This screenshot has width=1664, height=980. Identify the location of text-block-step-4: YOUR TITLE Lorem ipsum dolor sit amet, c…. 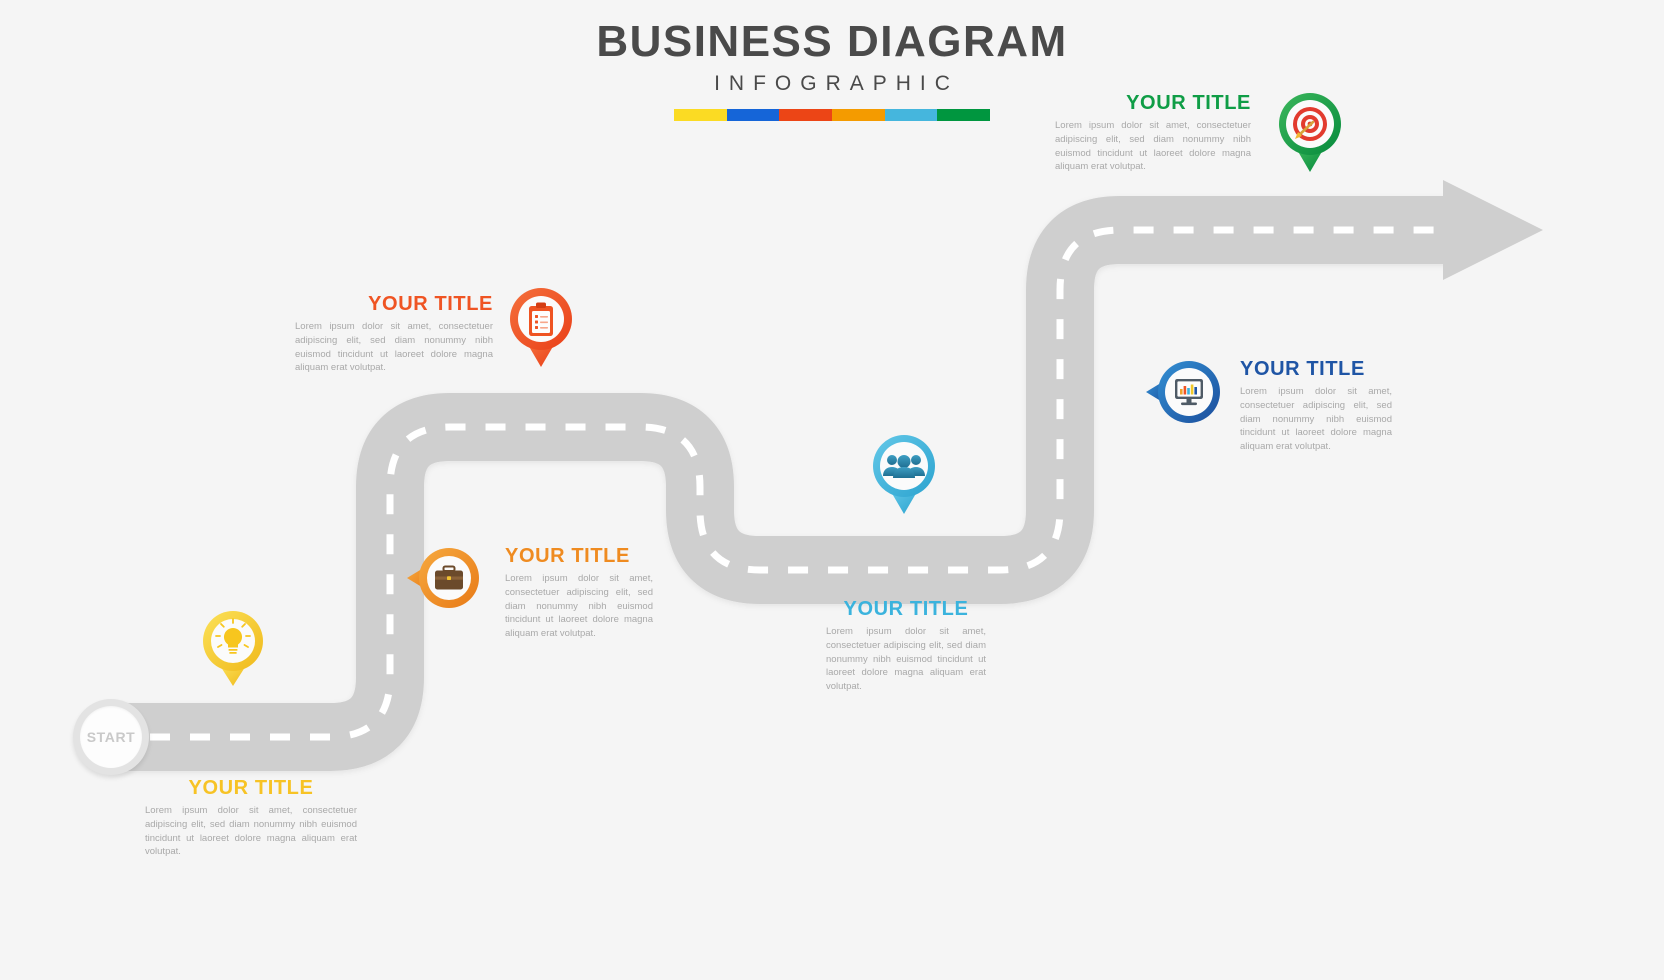
(906, 646).